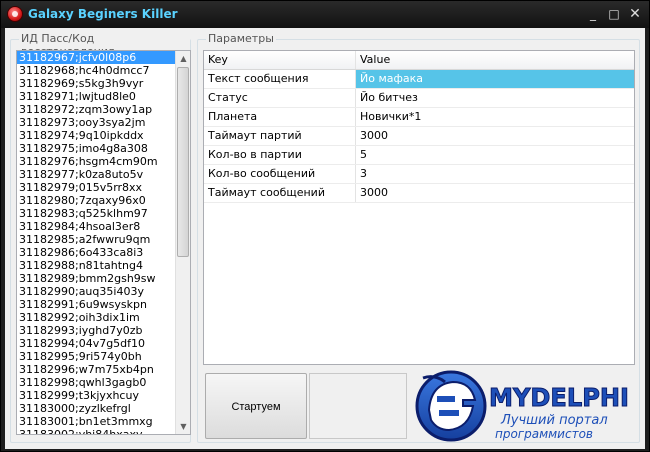 Image resolution: width=650 pixels, height=452 pixels. What do you see at coordinates (280, 79) in the screenshot?
I see `grid-cell-key: Текст сообщения` at bounding box center [280, 79].